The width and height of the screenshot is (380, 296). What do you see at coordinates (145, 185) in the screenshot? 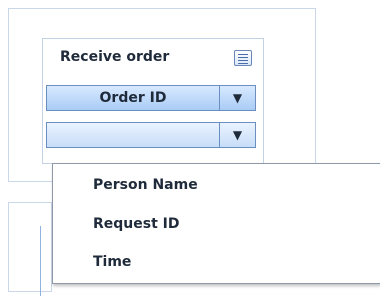
I see `menu-item-person-name: Person Name` at bounding box center [145, 185].